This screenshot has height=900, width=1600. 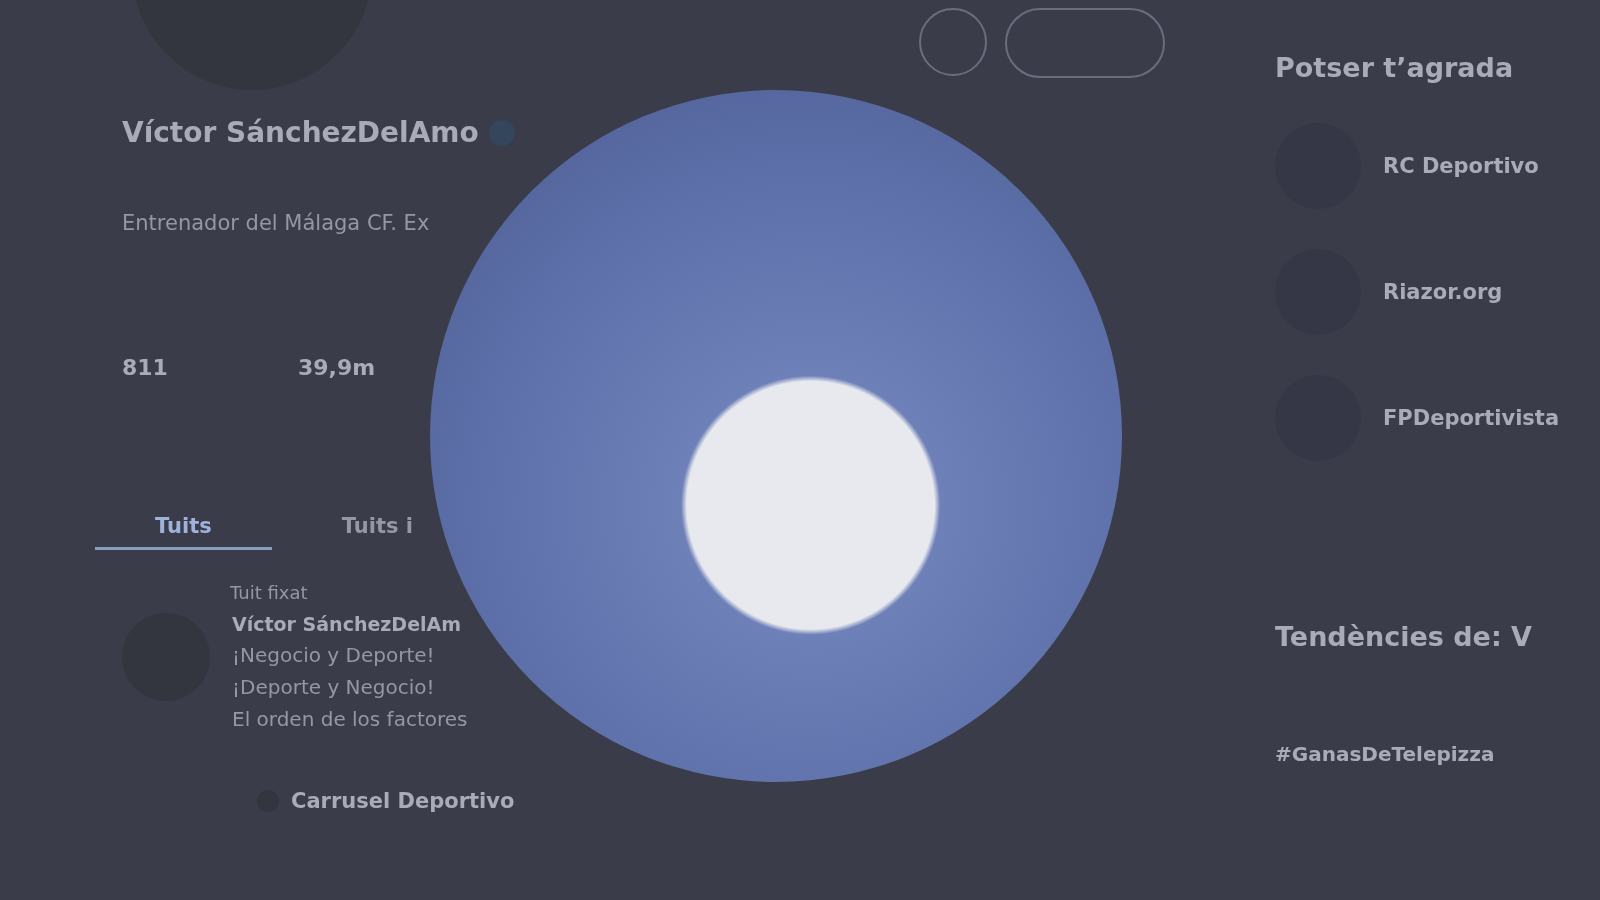 What do you see at coordinates (953, 42) in the screenshot?
I see `more-button` at bounding box center [953, 42].